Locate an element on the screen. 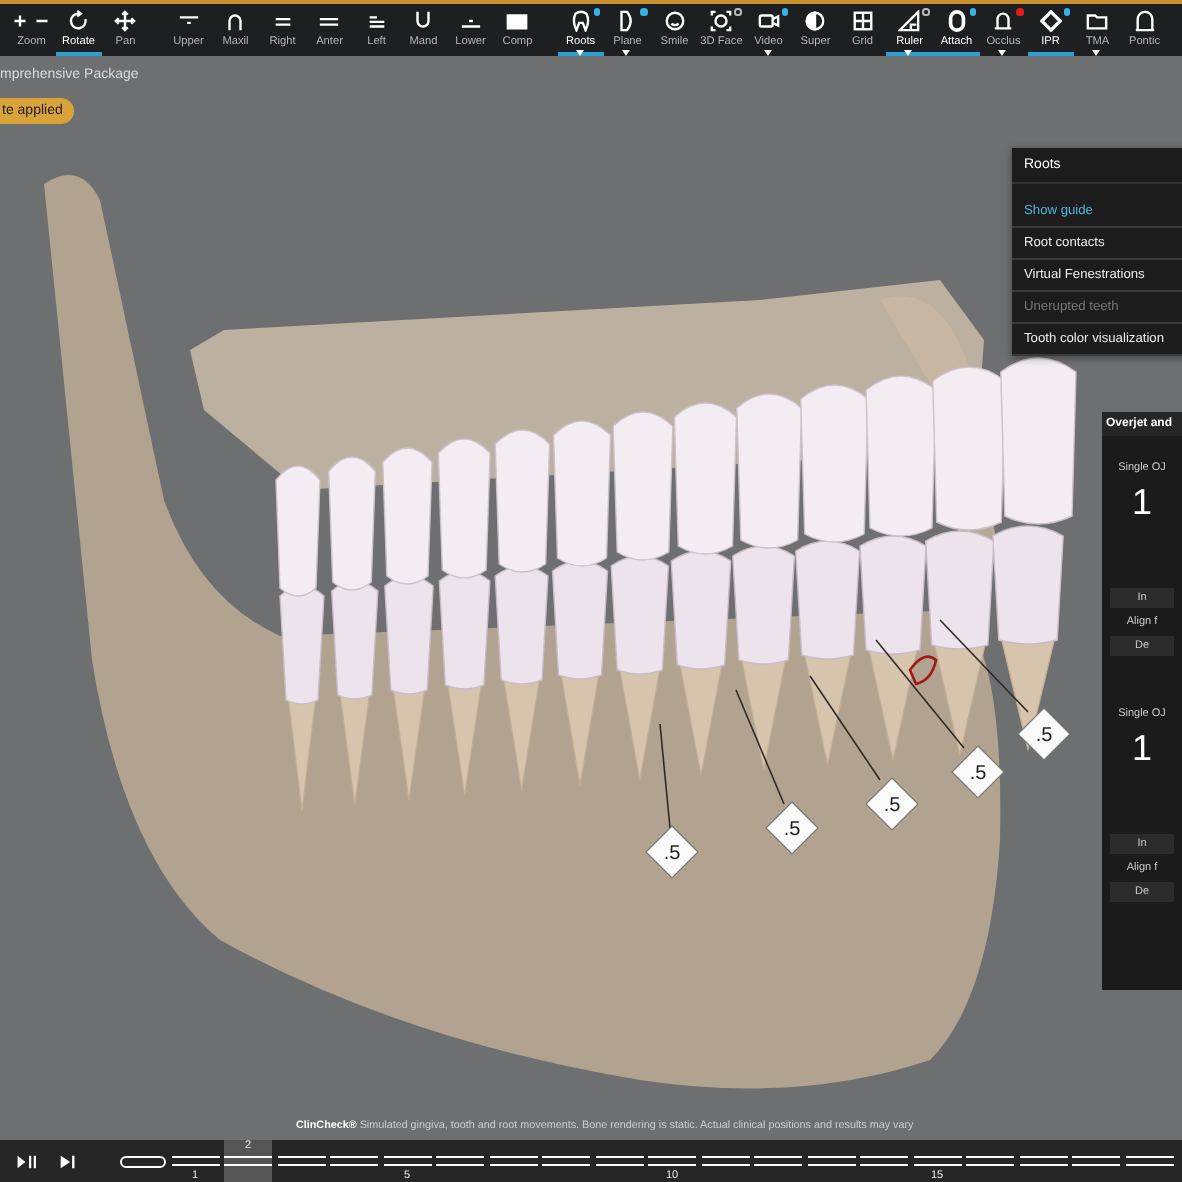  move-icon is located at coordinates (125, 21).